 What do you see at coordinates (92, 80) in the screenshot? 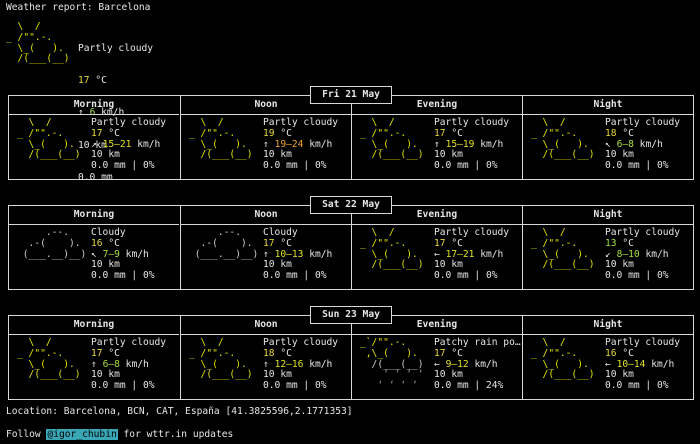
I see `current-temp: 17 °C` at bounding box center [92, 80].